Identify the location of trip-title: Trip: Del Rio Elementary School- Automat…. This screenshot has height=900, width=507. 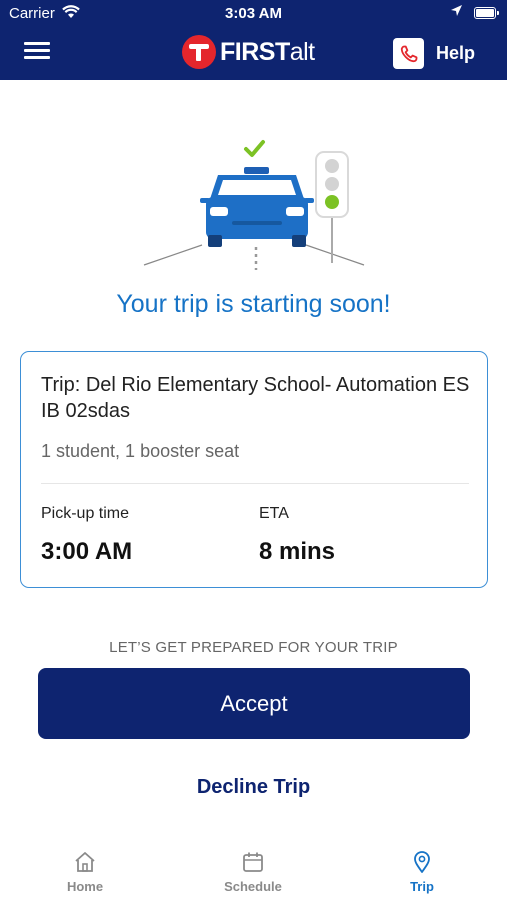
(255, 398).